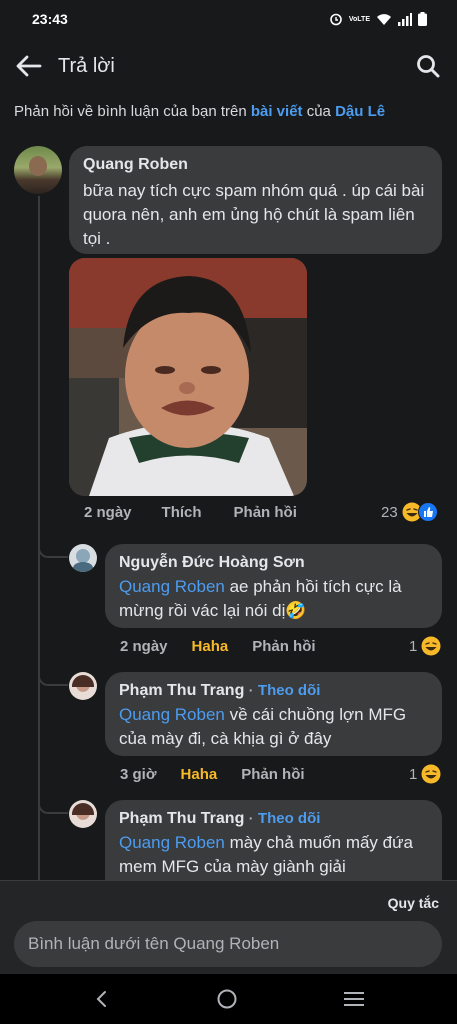  What do you see at coordinates (102, 999) in the screenshot?
I see `nav-back-icon` at bounding box center [102, 999].